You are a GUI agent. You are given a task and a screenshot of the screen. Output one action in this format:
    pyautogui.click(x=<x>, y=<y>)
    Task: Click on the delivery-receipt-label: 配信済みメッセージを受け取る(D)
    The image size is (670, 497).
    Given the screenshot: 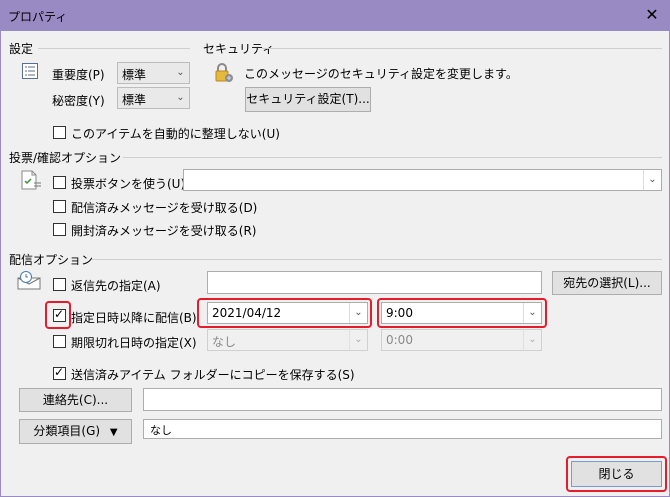 What is the action you would take?
    pyautogui.click(x=164, y=208)
    